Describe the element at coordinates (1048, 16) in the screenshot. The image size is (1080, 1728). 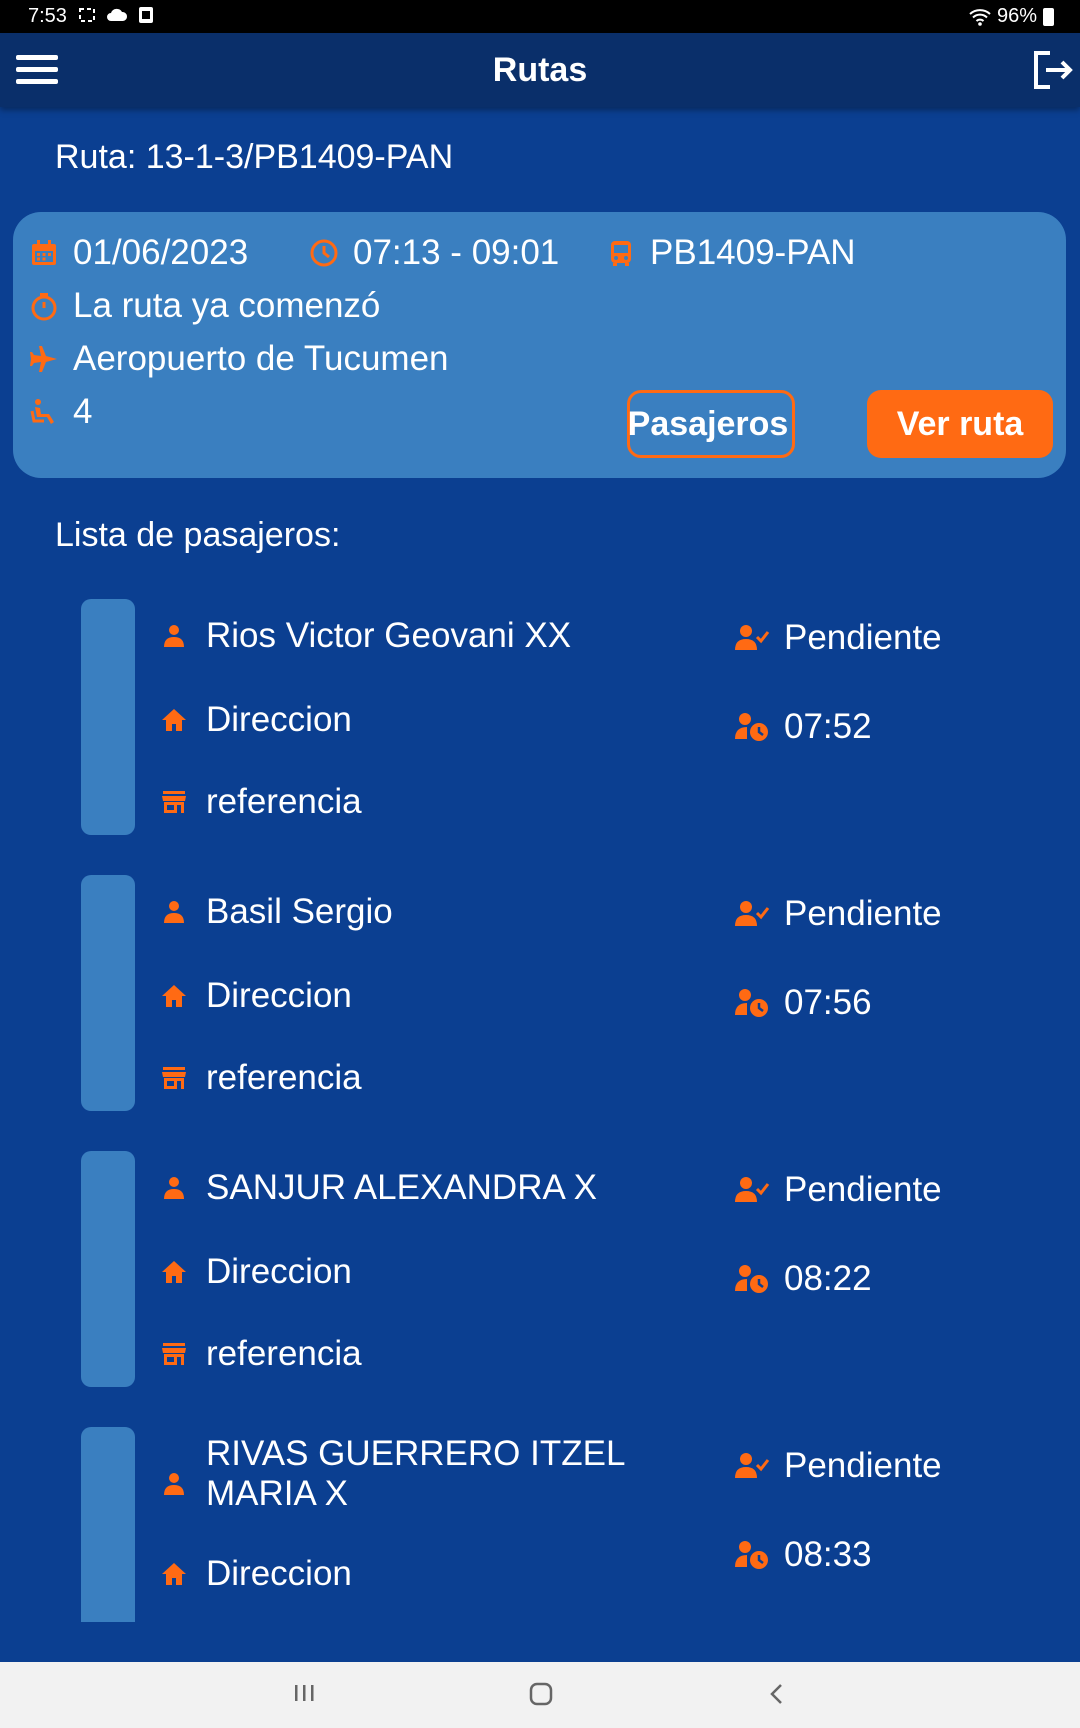
I see `battery-icon` at that location.